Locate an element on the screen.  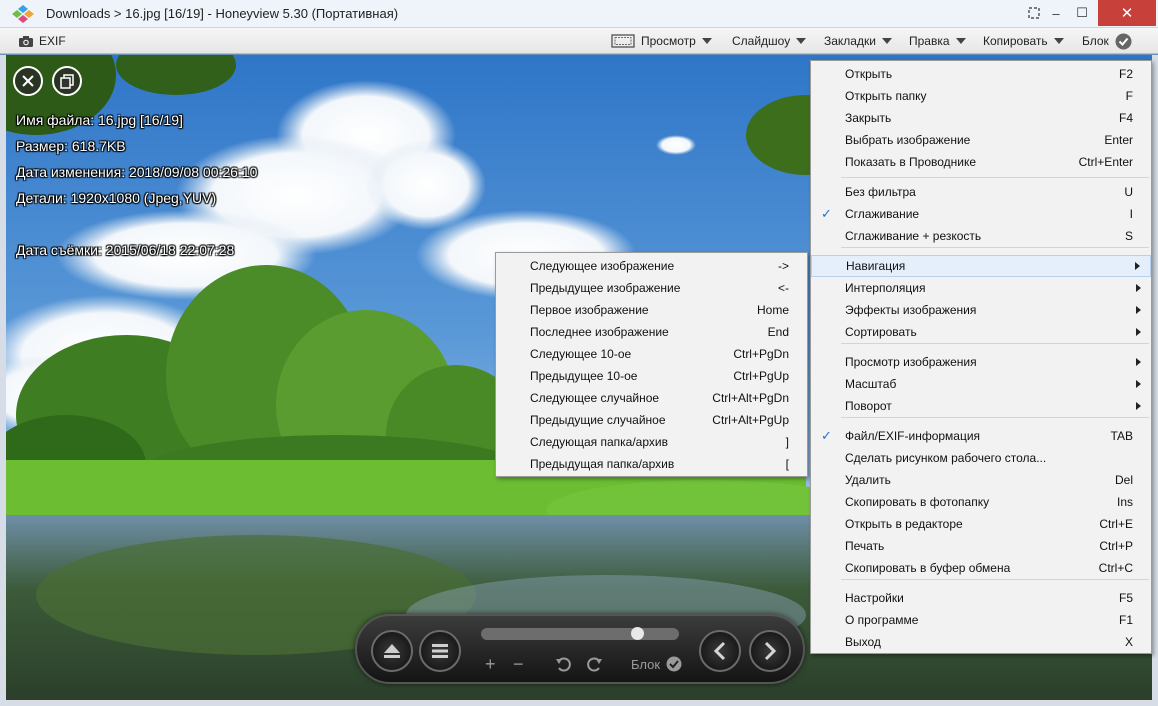
shortcut-label: [ is located at coordinates (787, 464).